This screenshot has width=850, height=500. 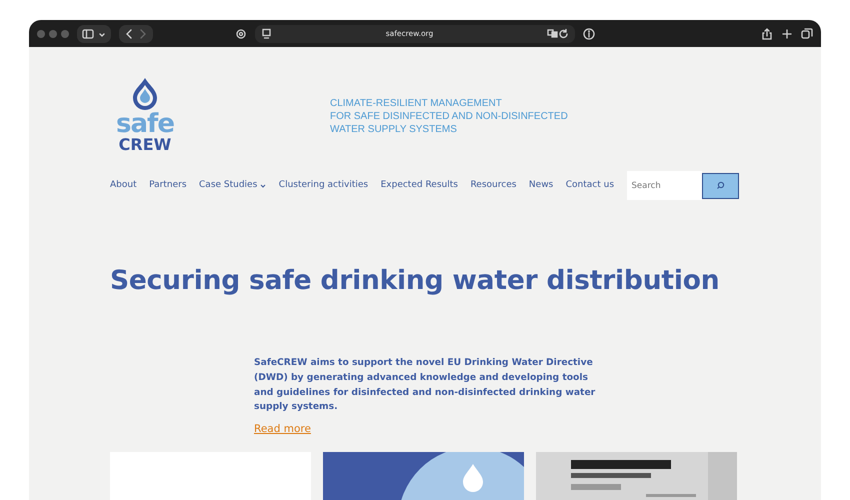 What do you see at coordinates (552, 33) in the screenshot?
I see `translate-icon` at bounding box center [552, 33].